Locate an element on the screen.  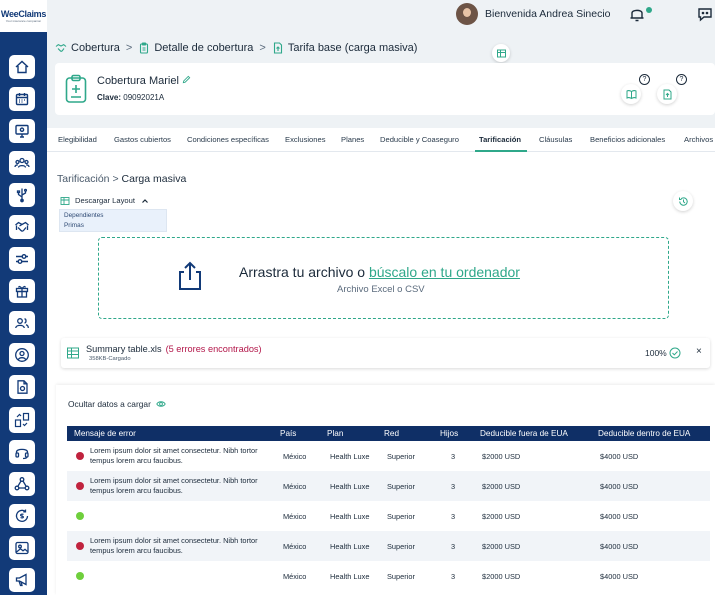
sliders-icon is located at coordinates (22, 259).